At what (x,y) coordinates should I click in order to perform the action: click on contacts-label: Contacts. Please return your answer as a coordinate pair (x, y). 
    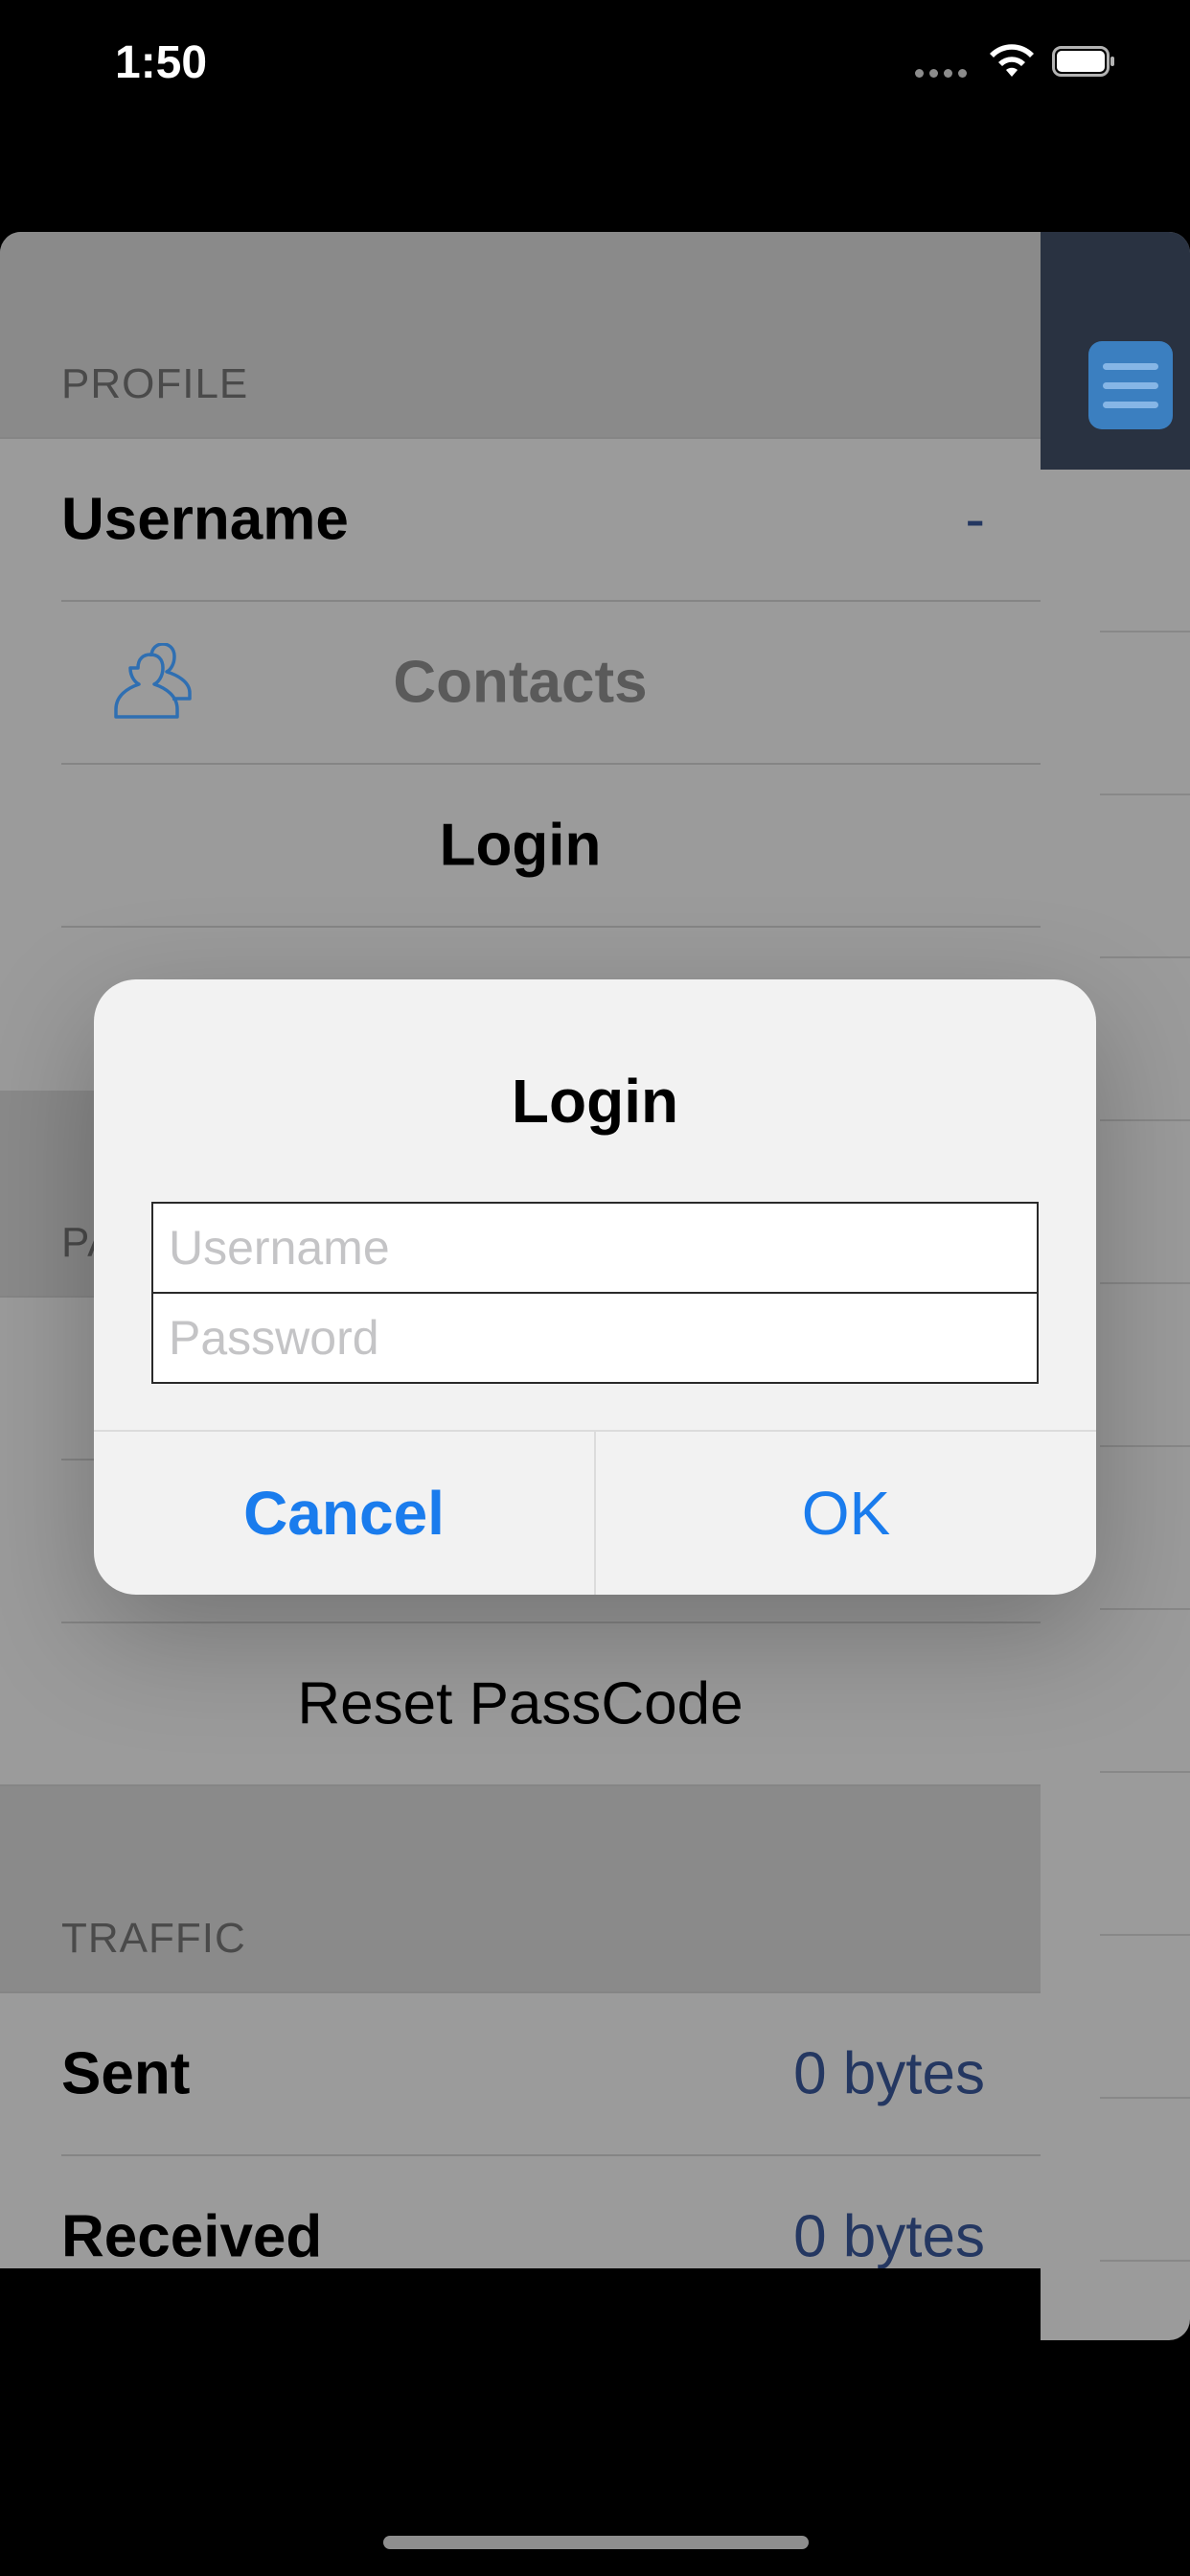
    Looking at the image, I should click on (521, 682).